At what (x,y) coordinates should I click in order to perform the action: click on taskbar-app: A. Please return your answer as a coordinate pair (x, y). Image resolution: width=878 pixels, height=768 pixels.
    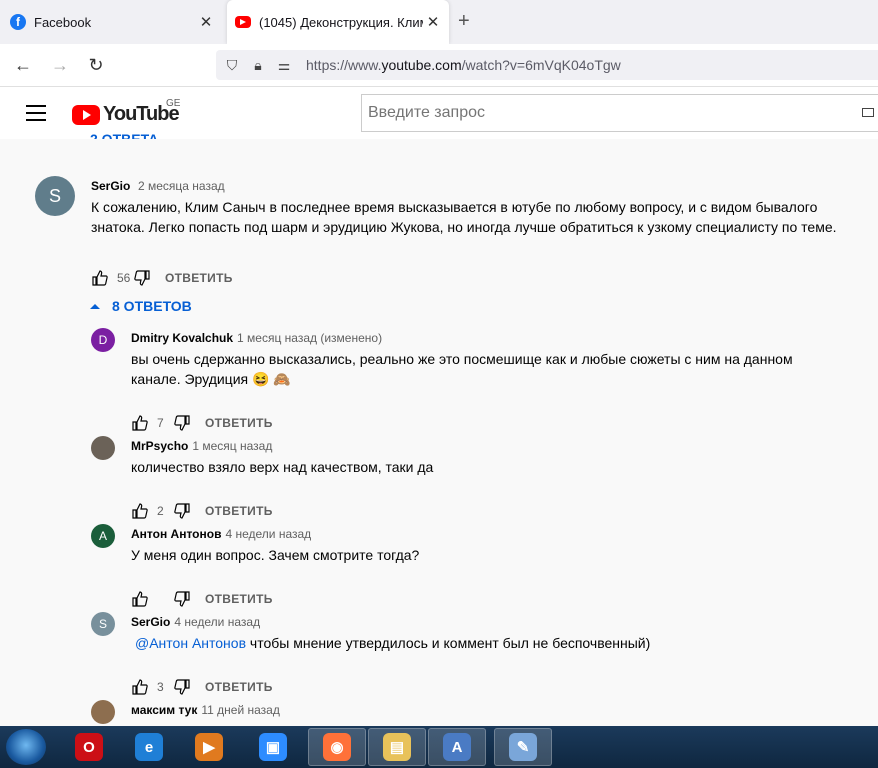
    Looking at the image, I should click on (457, 747).